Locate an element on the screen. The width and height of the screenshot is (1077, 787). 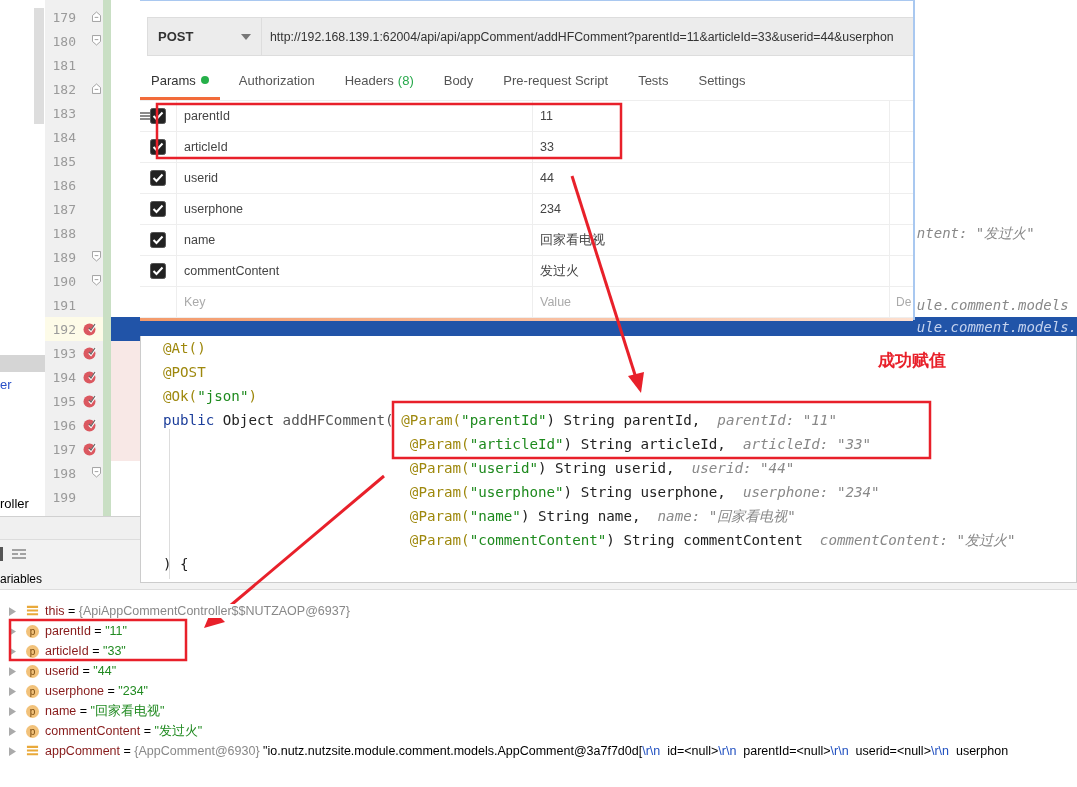
variable-value: appComment = {AppComment@6930} "io.nutz.nutzsite.module.comment.models.AppComment@3a7f7d0d[\r\n id=<null>\r\n parentId=<null>\r\n userid=<null>\r\n userphon is located at coordinates (527, 751).